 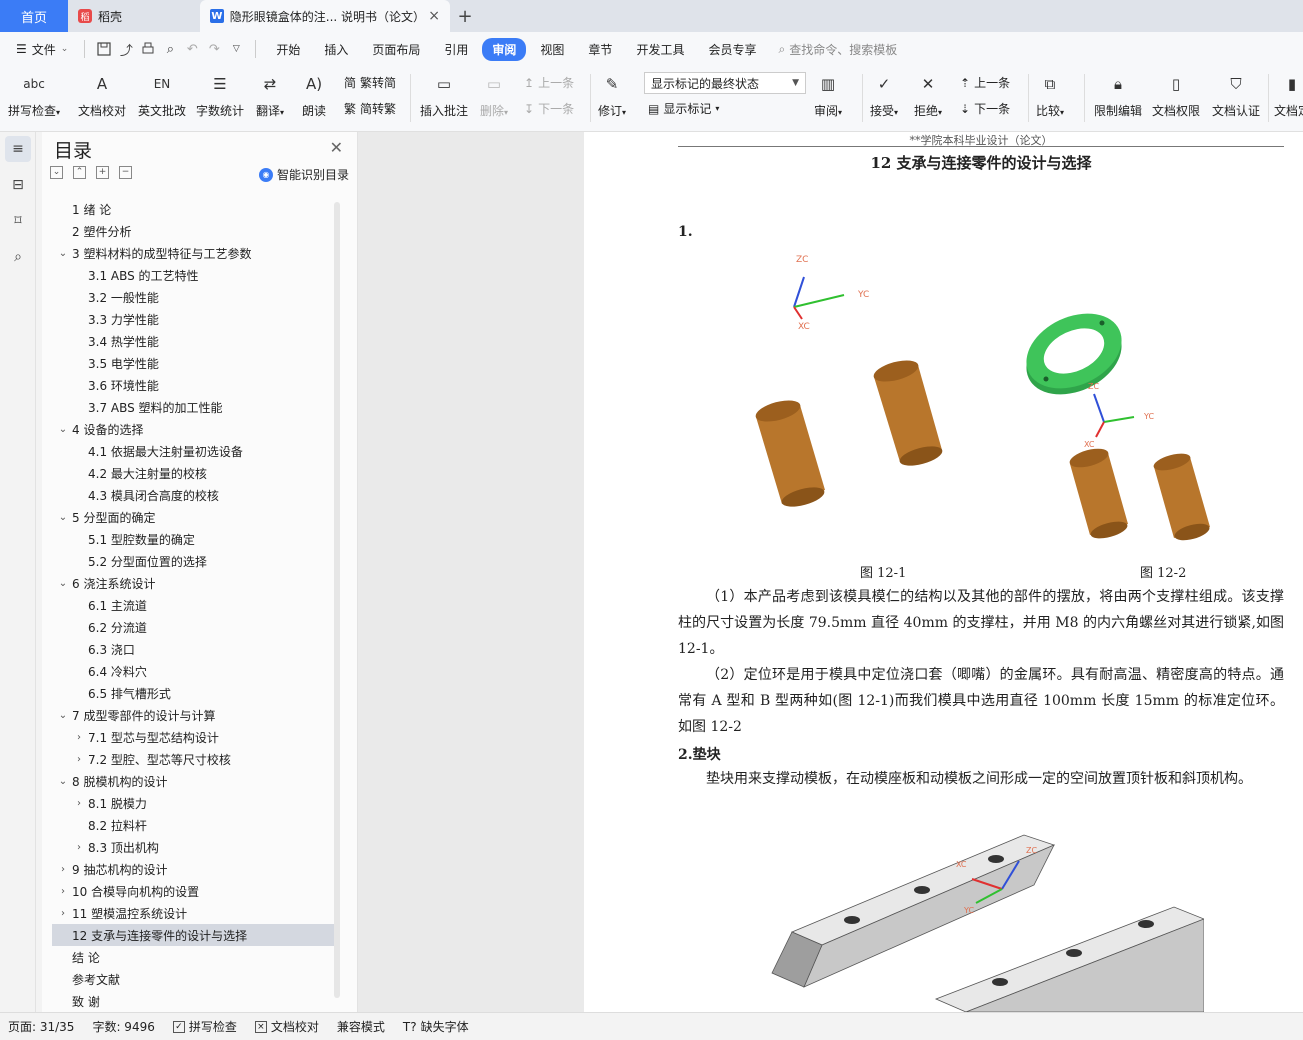 I want to click on toc-item: › 7.2 型腔、型芯等尺寸校核, so click(x=193, y=759).